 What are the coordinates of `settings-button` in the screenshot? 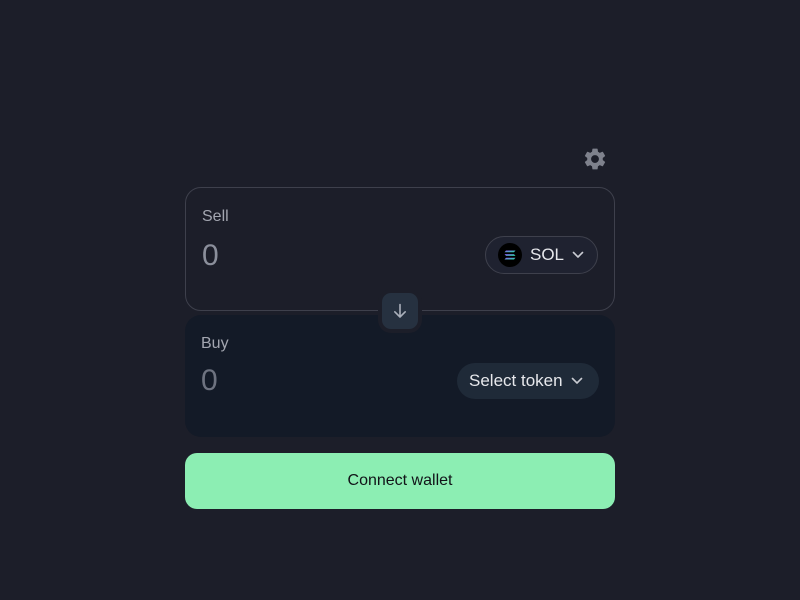 It's located at (595, 159).